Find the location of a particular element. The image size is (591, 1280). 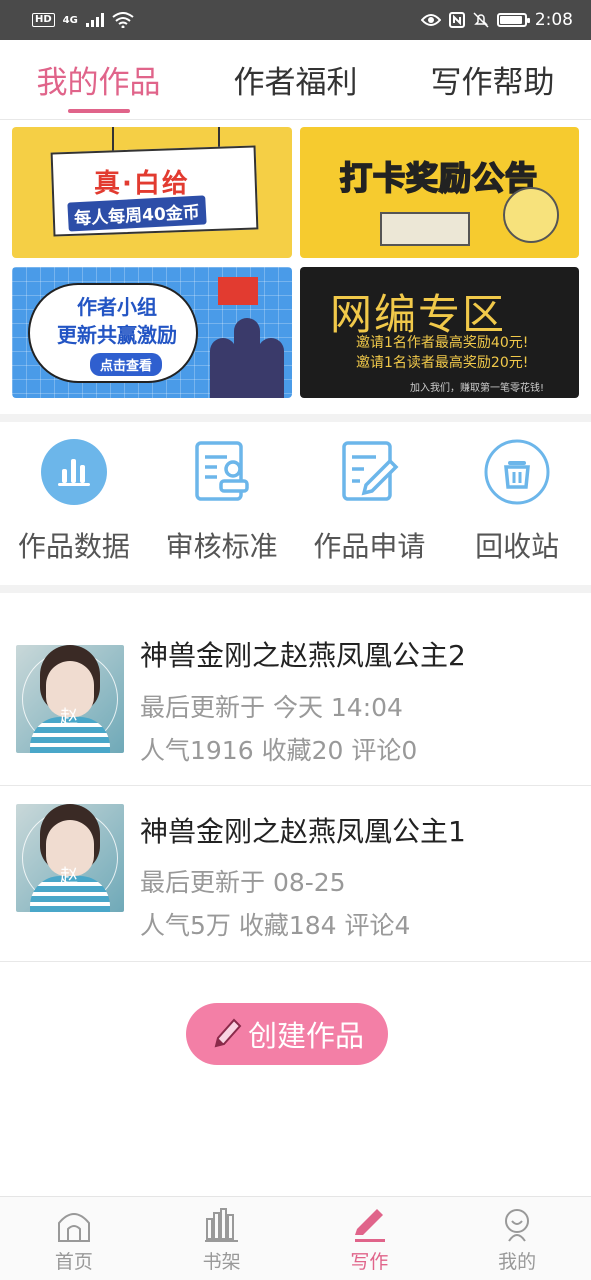

eye-icon is located at coordinates (430, 20).